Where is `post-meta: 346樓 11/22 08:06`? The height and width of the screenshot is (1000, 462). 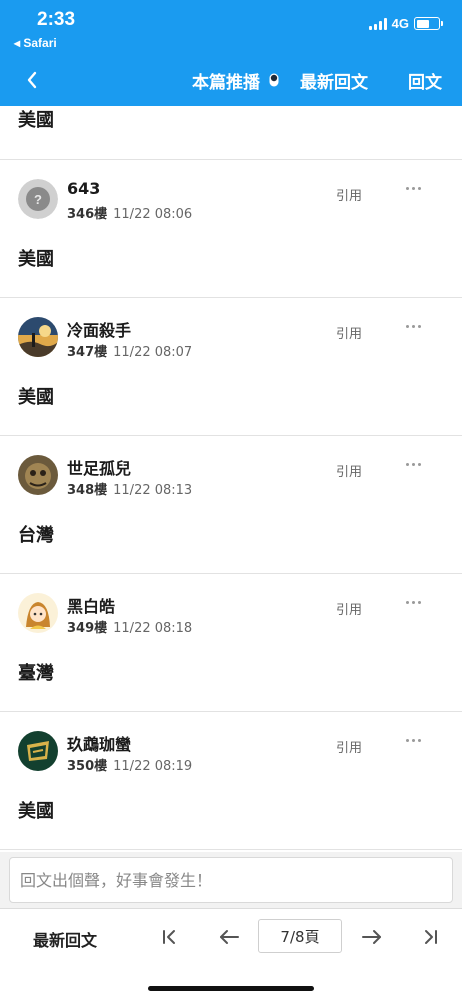 post-meta: 346樓 11/22 08:06 is located at coordinates (129, 212).